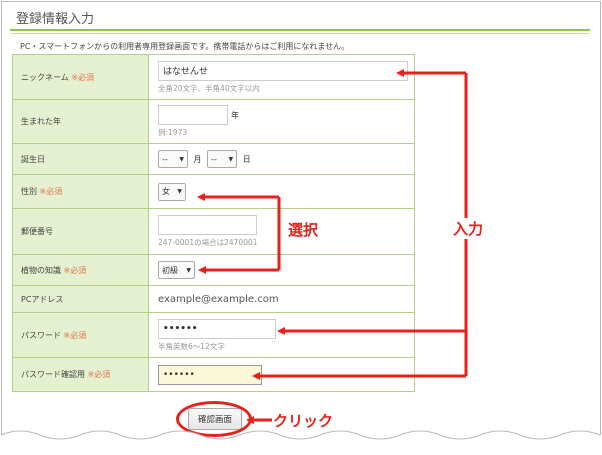 The width and height of the screenshot is (602, 455). What do you see at coordinates (301, 442) in the screenshot?
I see `torn-edge` at bounding box center [301, 442].